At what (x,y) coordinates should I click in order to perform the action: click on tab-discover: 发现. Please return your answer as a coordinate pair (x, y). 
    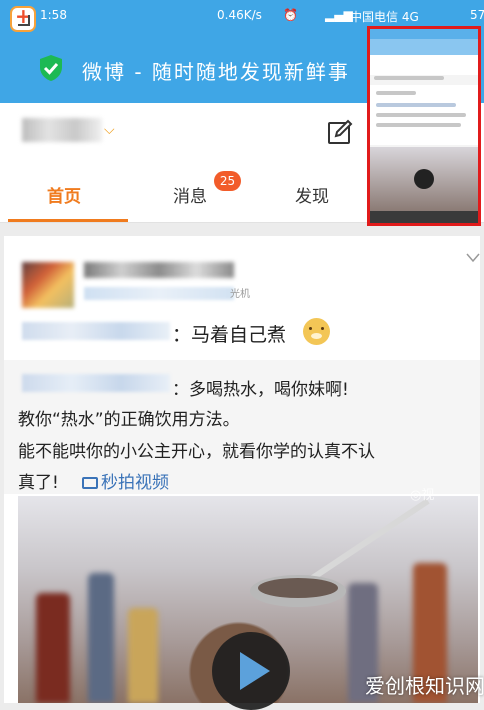
    Looking at the image, I should click on (312, 194).